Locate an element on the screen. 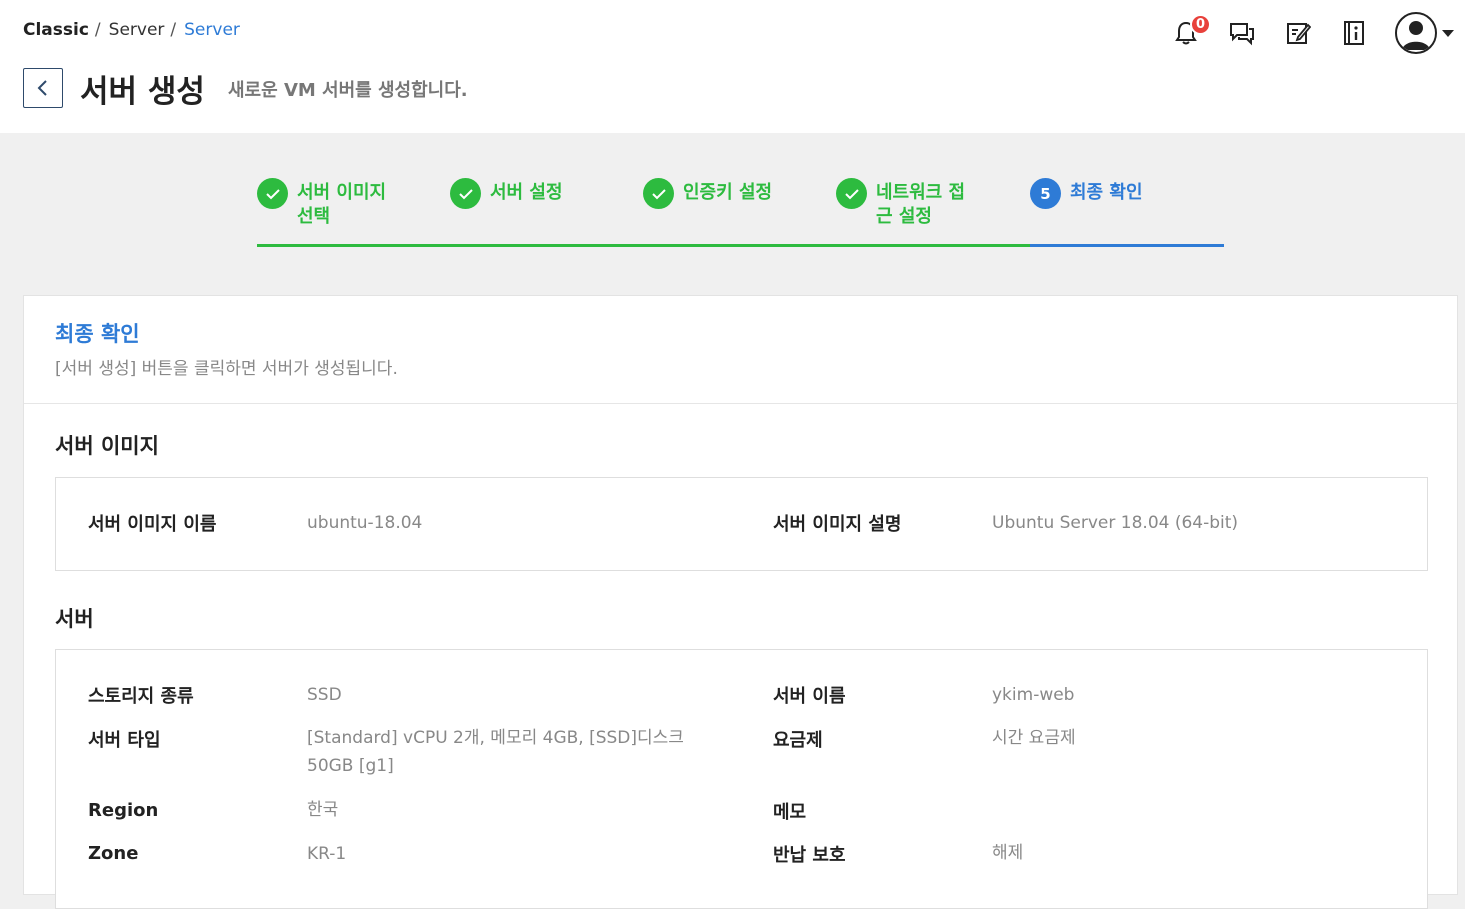 Image resolution: width=1465 pixels, height=909 pixels. edit-note-icon is located at coordinates (1299, 33).